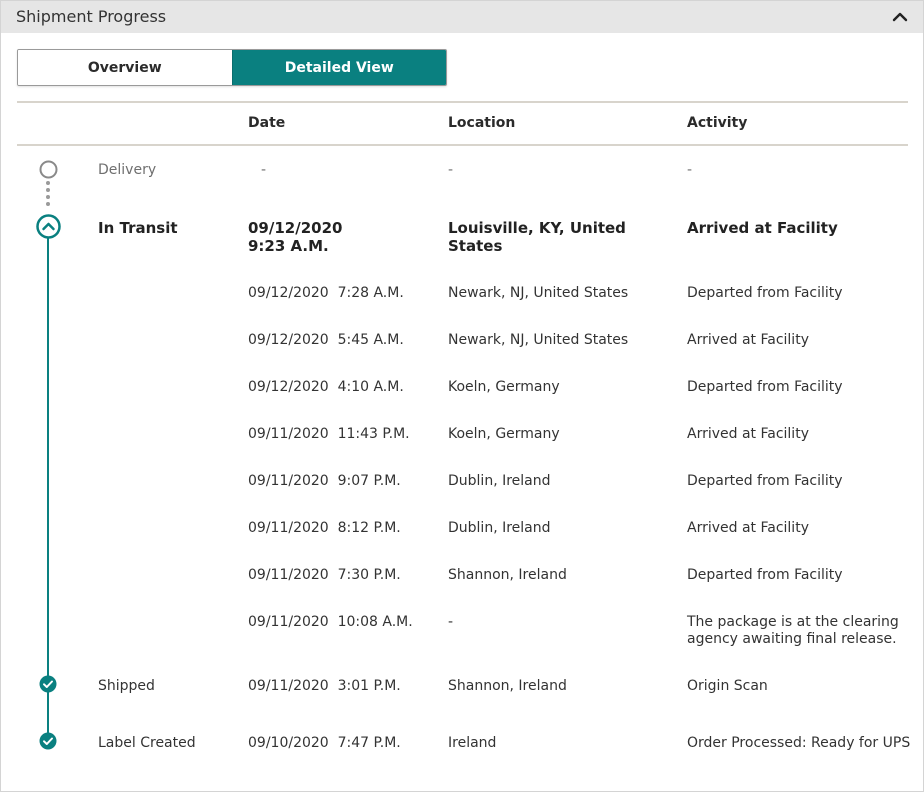 The width and height of the screenshot is (924, 792). I want to click on detailed-view-tab: Detailed View, so click(338, 67).